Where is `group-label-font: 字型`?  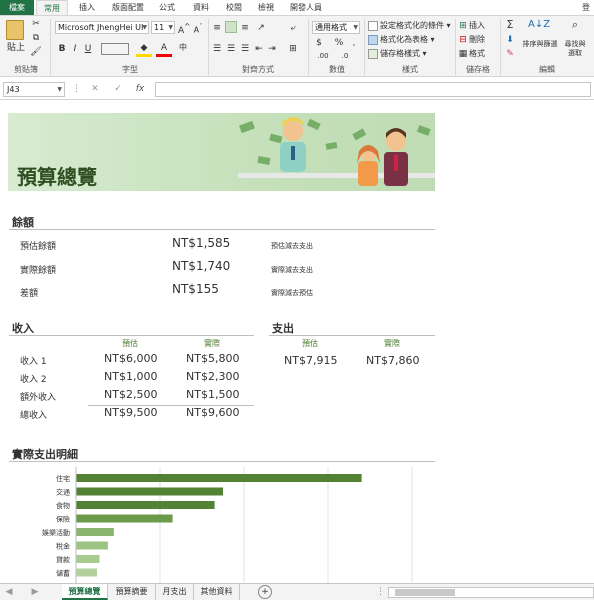
group-label-font: 字型 is located at coordinates (130, 69).